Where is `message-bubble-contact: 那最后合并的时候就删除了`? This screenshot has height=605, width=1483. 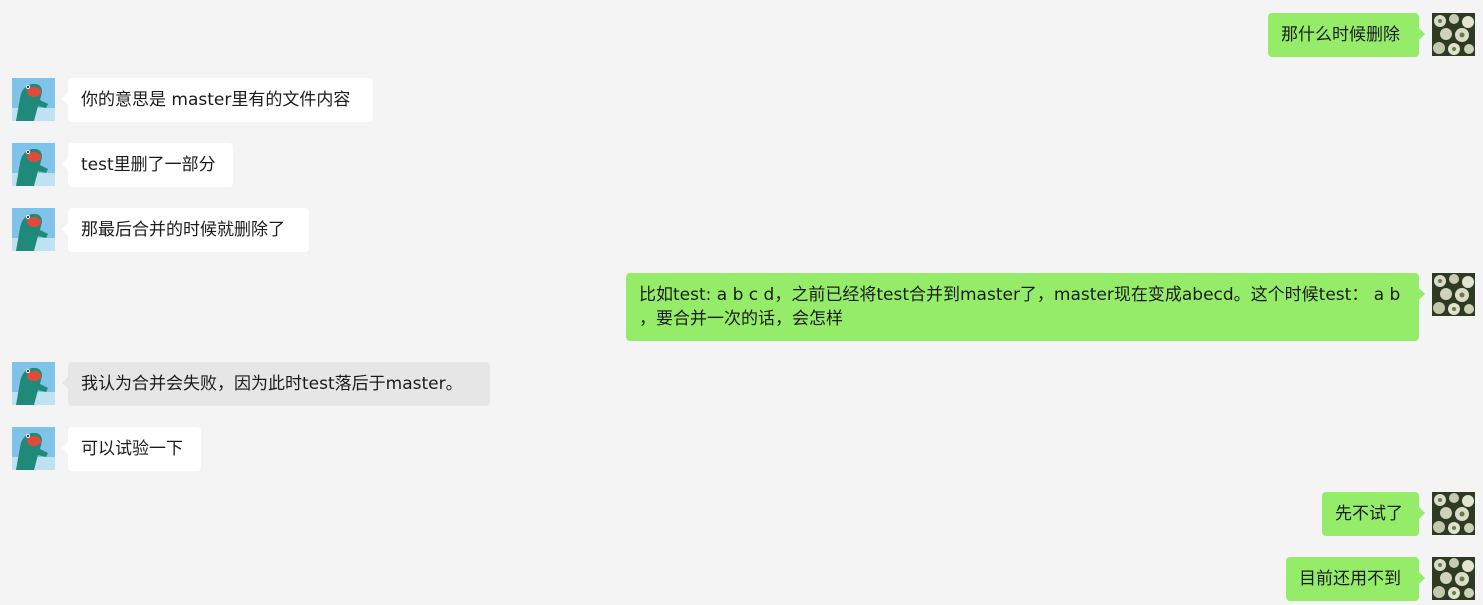
message-bubble-contact: 那最后合并的时候就删除了 is located at coordinates (185, 230).